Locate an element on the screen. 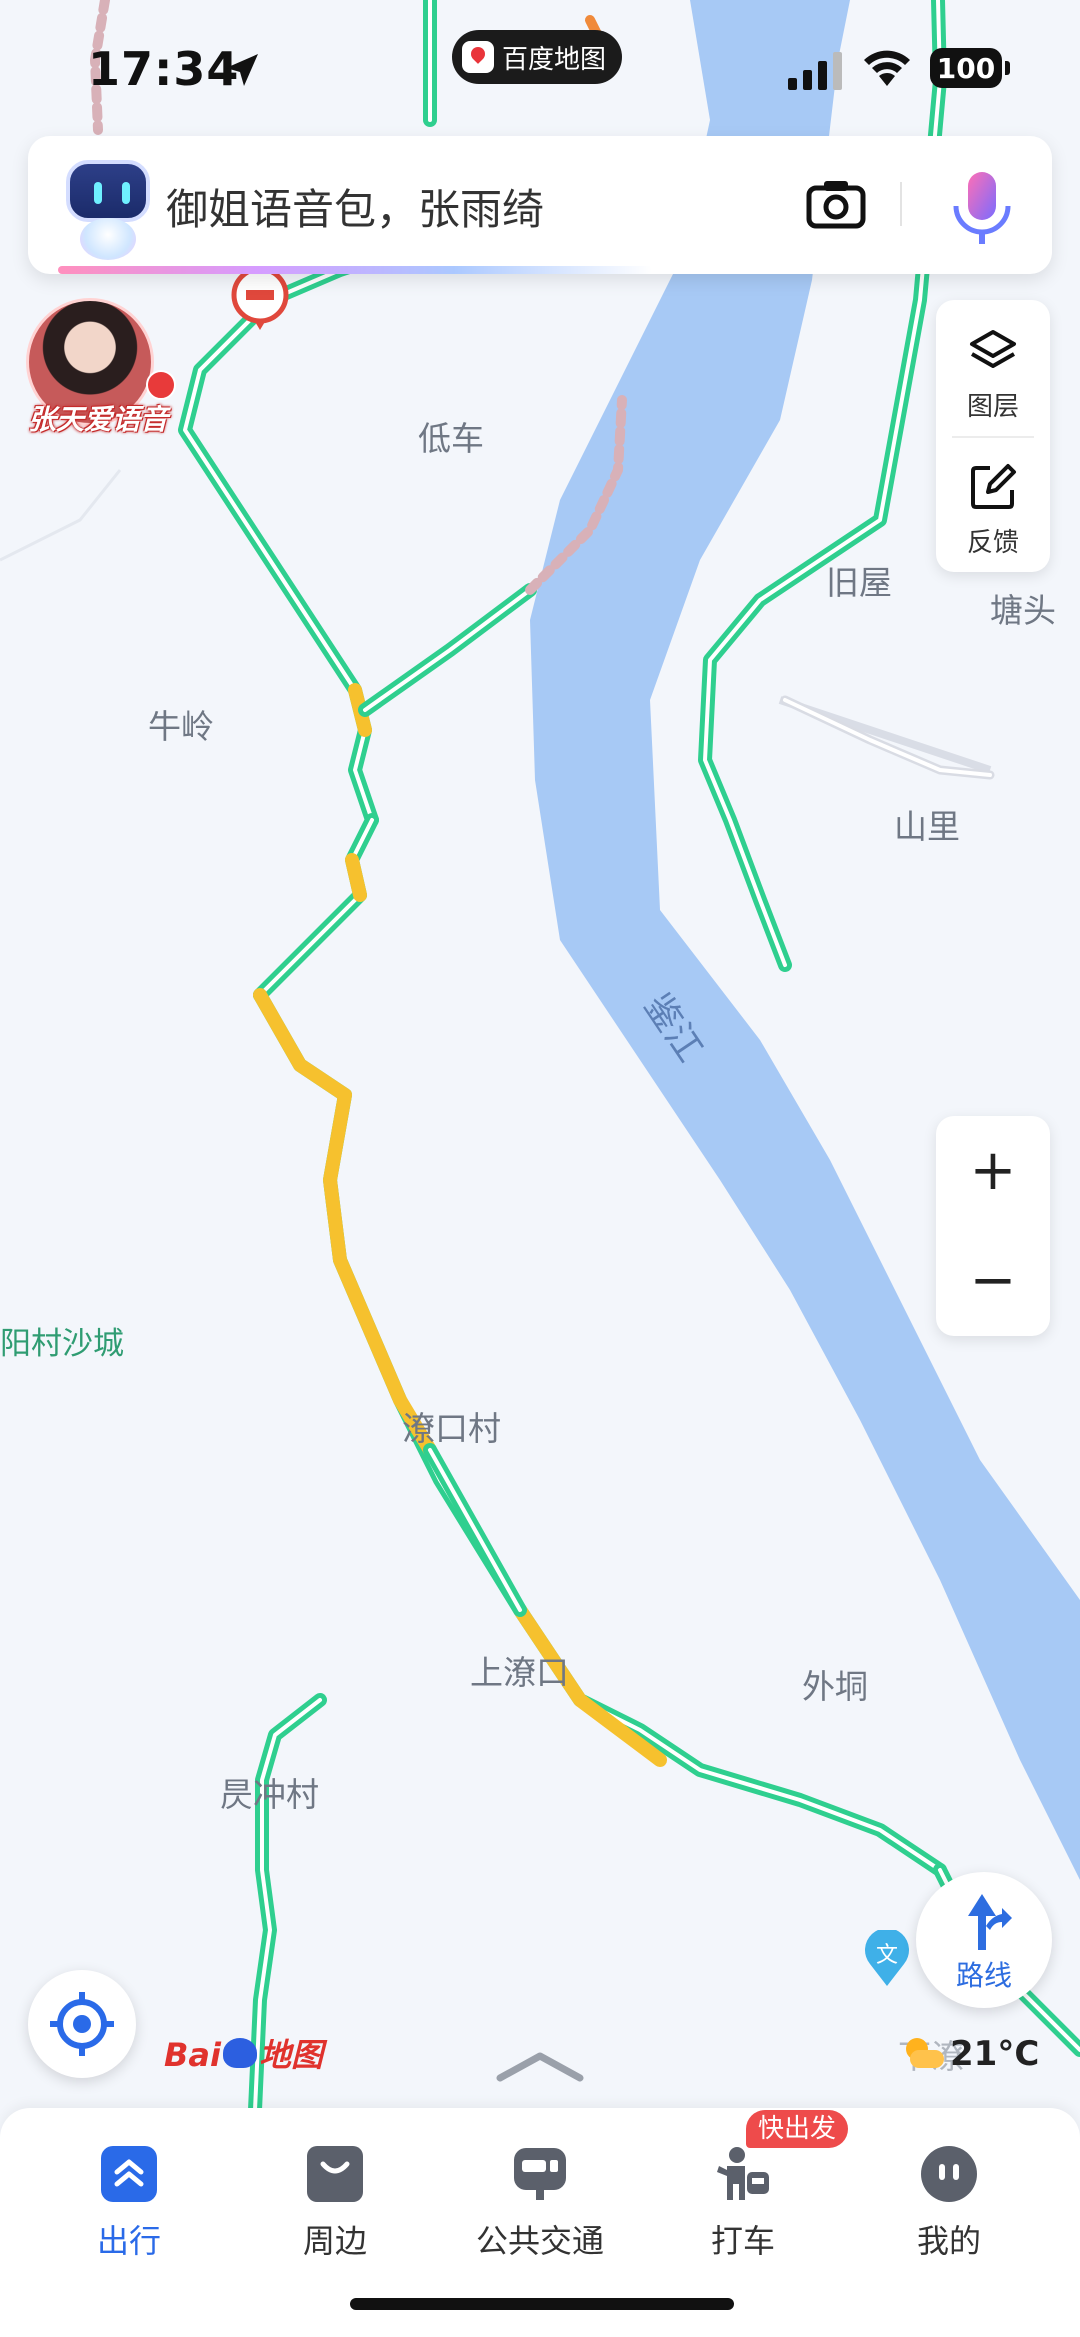 This screenshot has width=1080, height=2337. locate-me-button is located at coordinates (82, 2024).